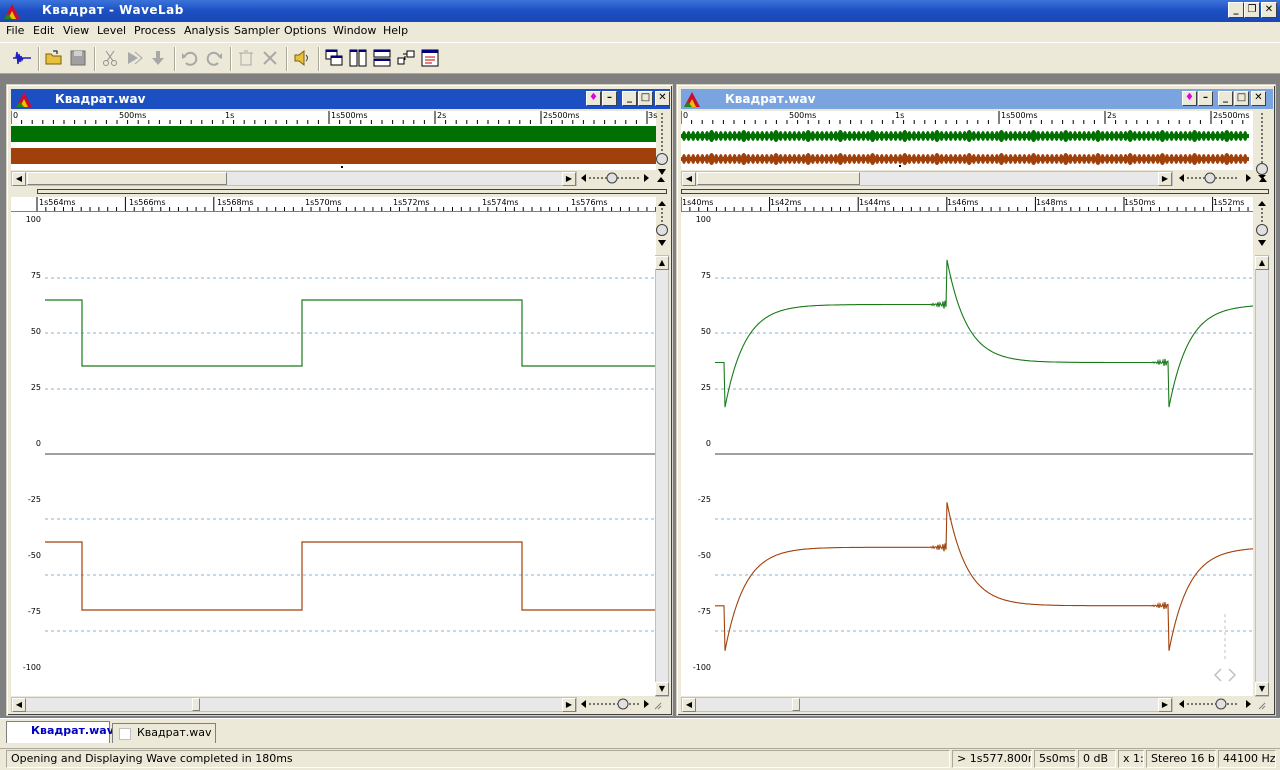  What do you see at coordinates (977, 99) in the screenshot?
I see `wave-window-right-titlebar: Квадрат.wav ♦ – _ □ ✕` at bounding box center [977, 99].